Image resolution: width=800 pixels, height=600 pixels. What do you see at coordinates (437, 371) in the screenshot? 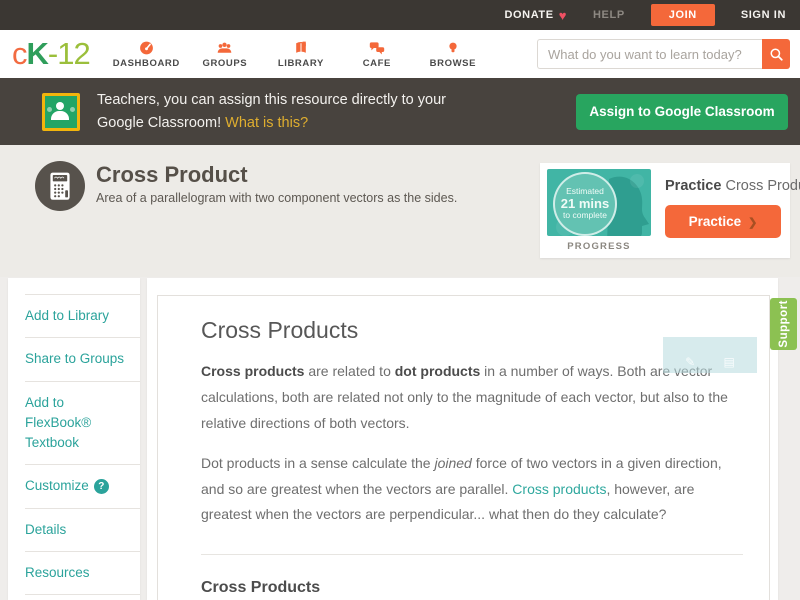
I see `text-segment: dot products` at bounding box center [437, 371].